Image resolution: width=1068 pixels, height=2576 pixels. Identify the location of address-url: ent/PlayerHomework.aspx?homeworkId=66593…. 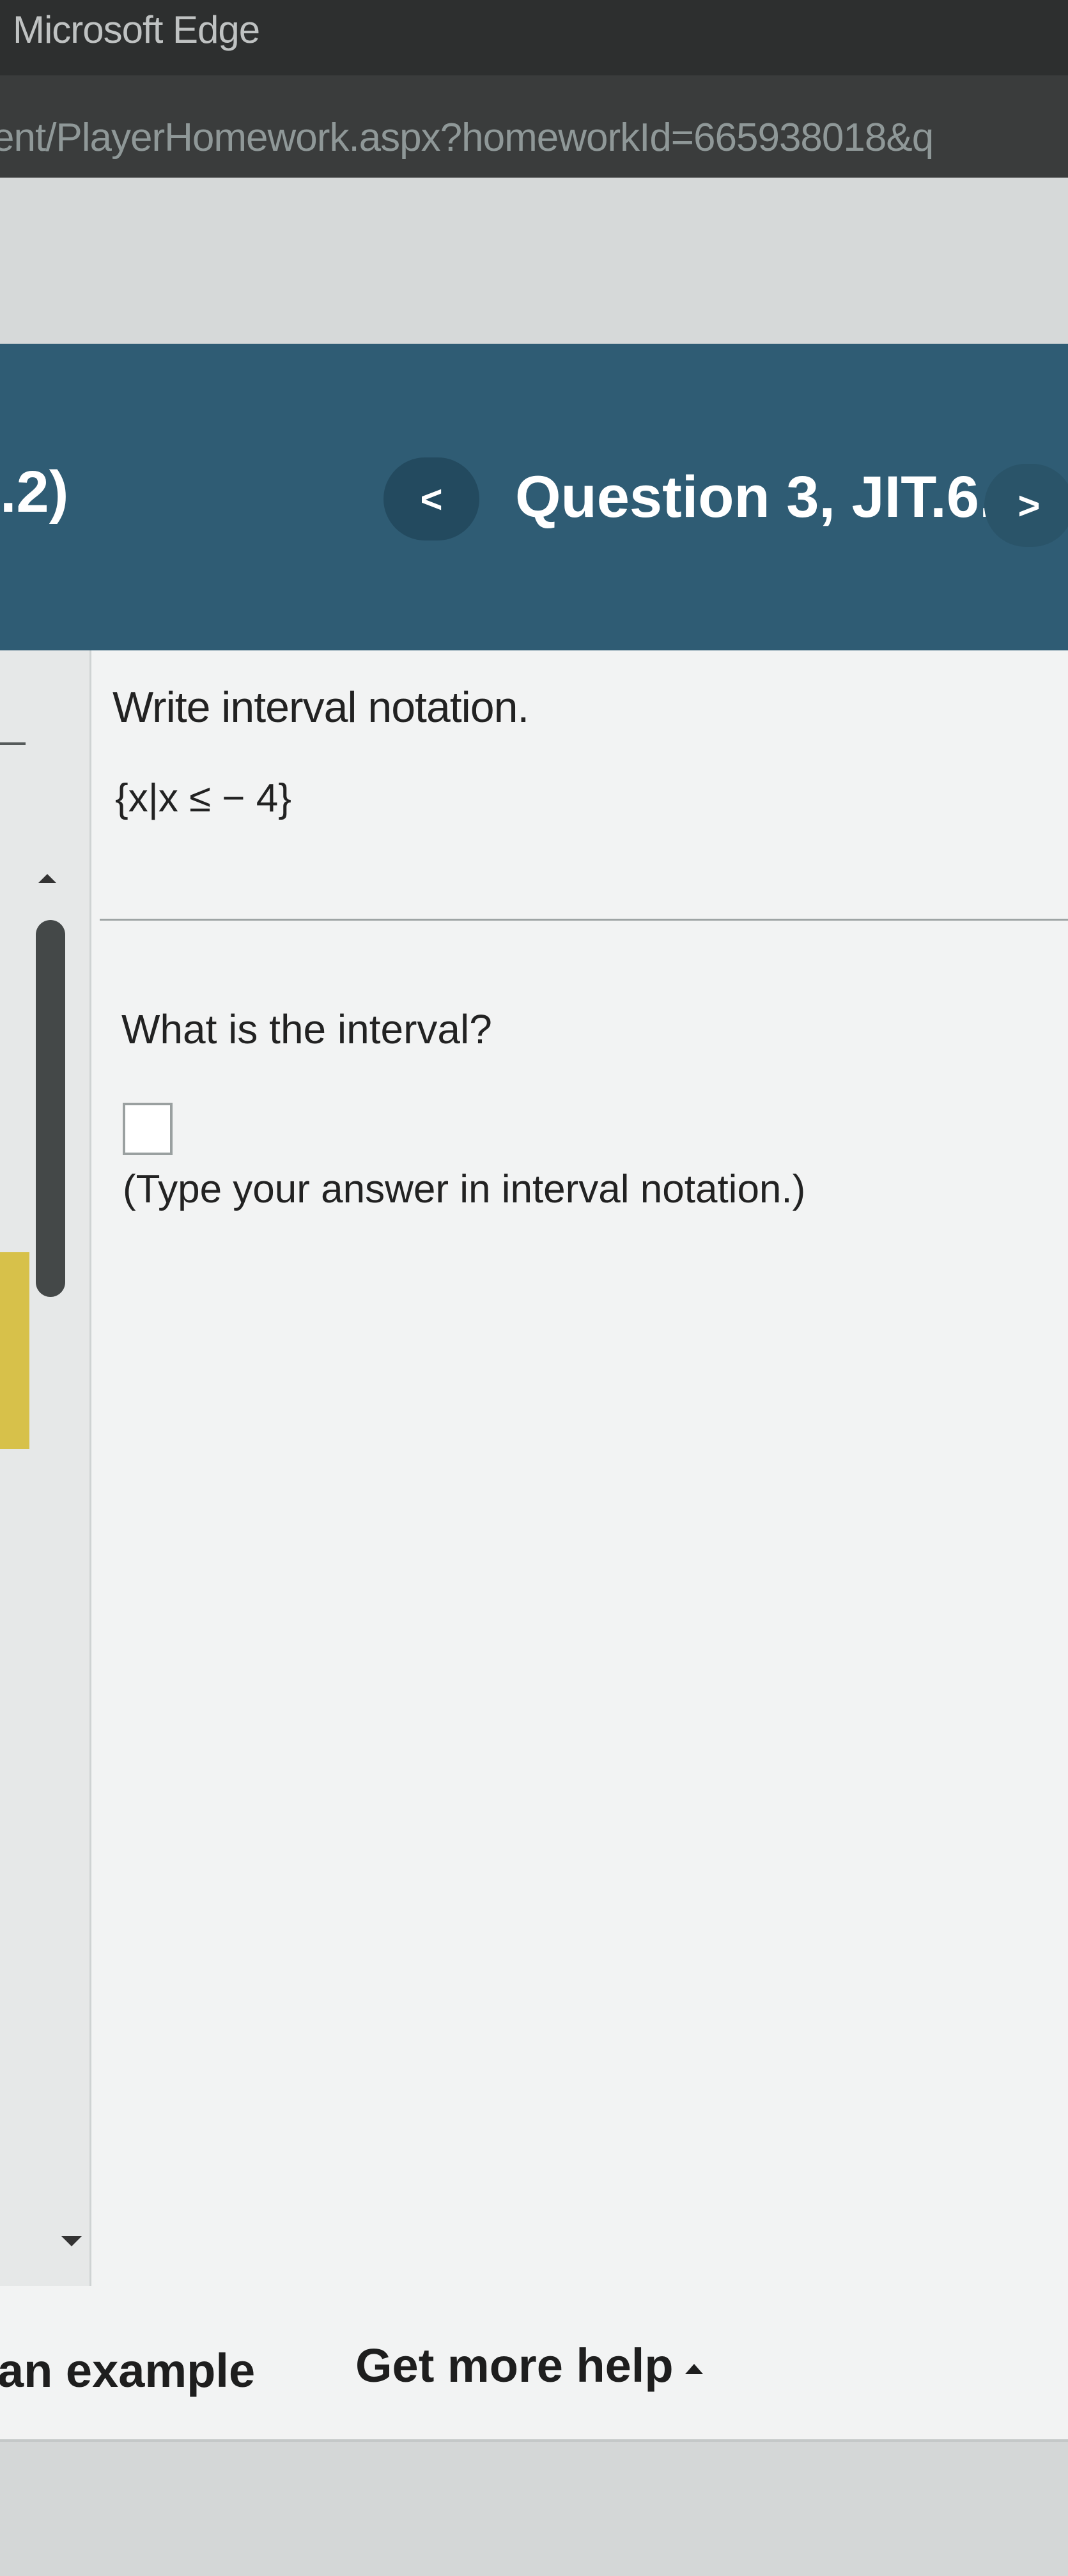
(467, 137).